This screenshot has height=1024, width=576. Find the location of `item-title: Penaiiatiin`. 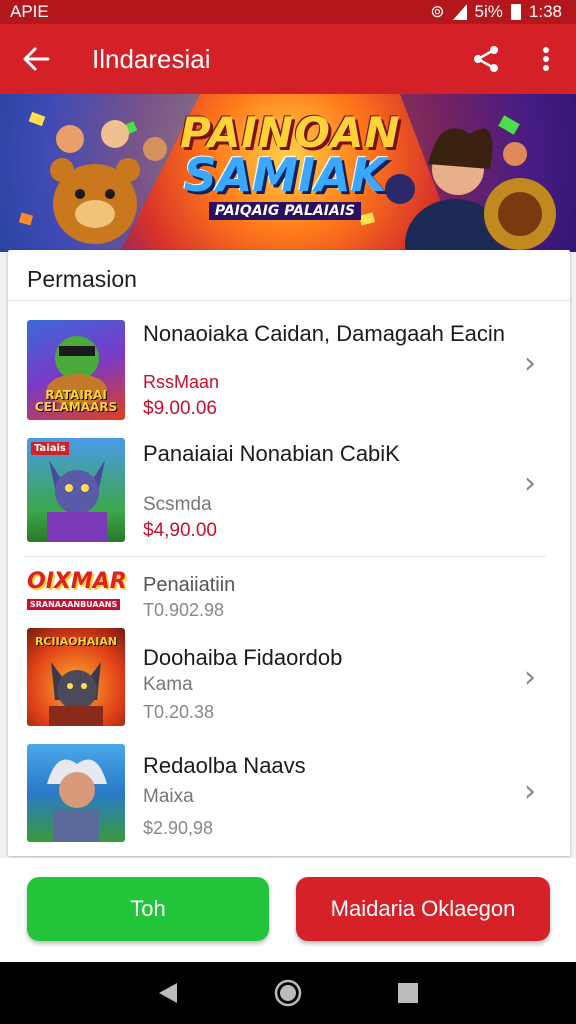

item-title: Penaiiatiin is located at coordinates (189, 585).